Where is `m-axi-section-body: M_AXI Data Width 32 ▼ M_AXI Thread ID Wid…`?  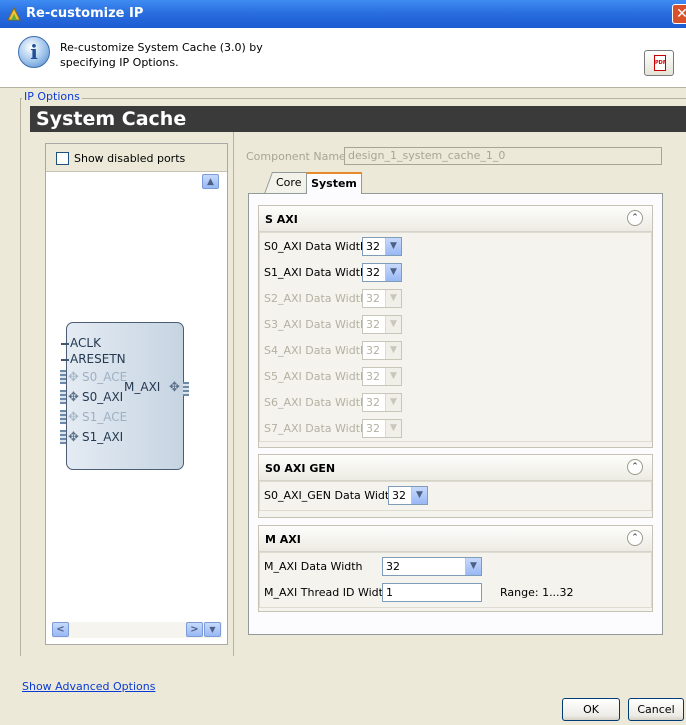 m-axi-section-body: M_AXI Data Width 32 ▼ M_AXI Thread ID Wid… is located at coordinates (455, 580).